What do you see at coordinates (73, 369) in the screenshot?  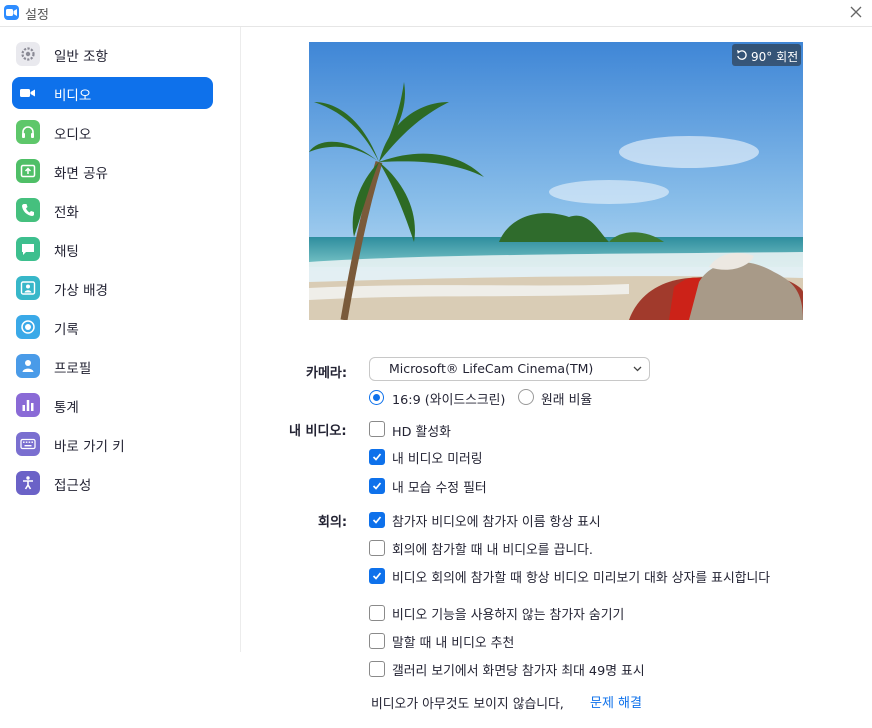 I see `sidebar-item-label: 프로필` at bounding box center [73, 369].